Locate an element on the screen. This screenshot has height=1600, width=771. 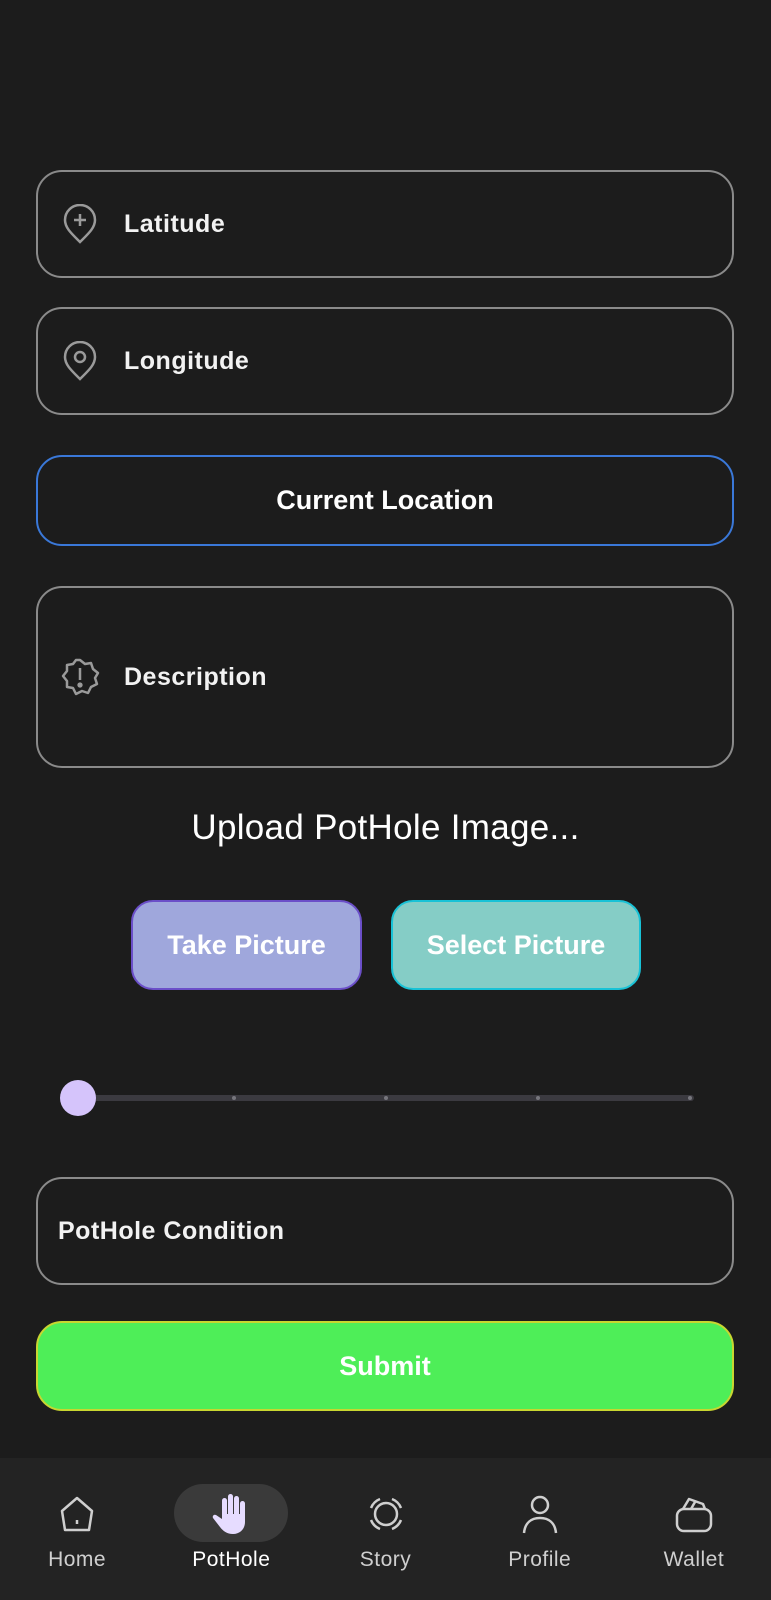
select-picture-button: Select Picture is located at coordinates (516, 945).